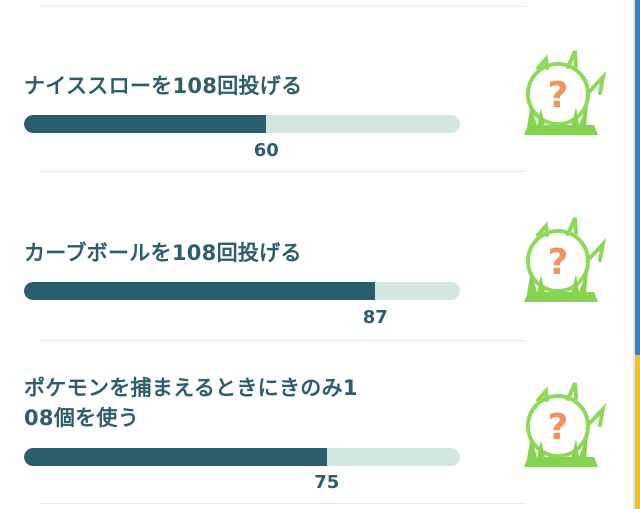 This screenshot has height=509, width=640. I want to click on screen-edge, so click(636, 254).